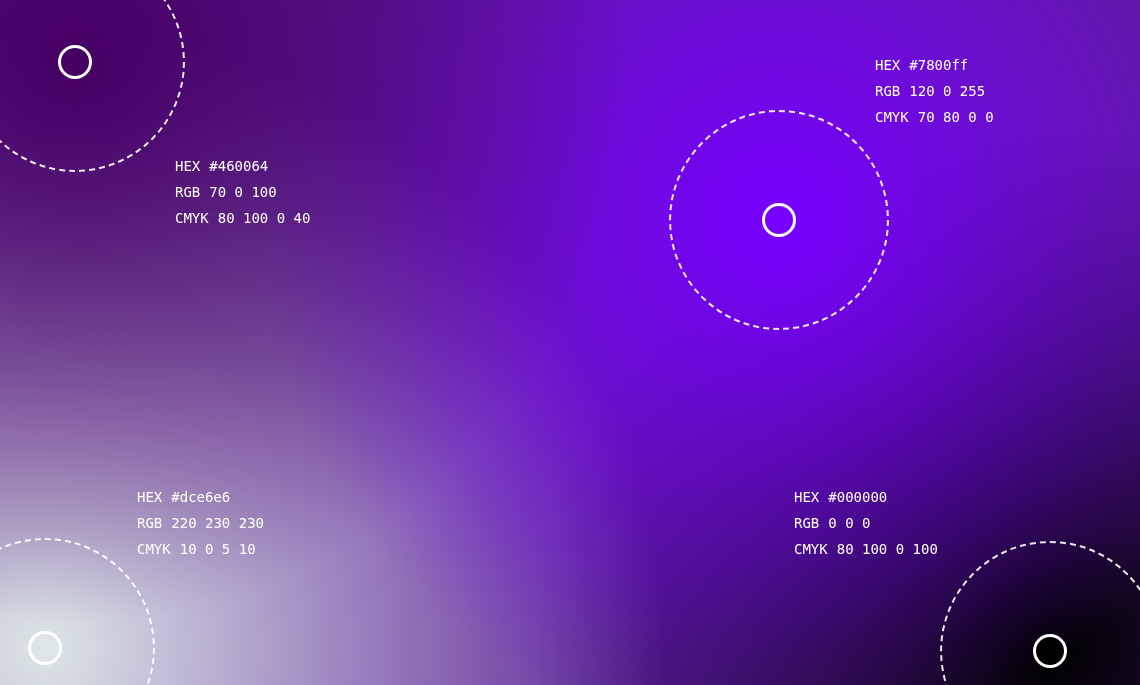 The width and height of the screenshot is (1140, 685). Describe the element at coordinates (264, 218) in the screenshot. I see `color-value: 80 100 0 40` at that location.